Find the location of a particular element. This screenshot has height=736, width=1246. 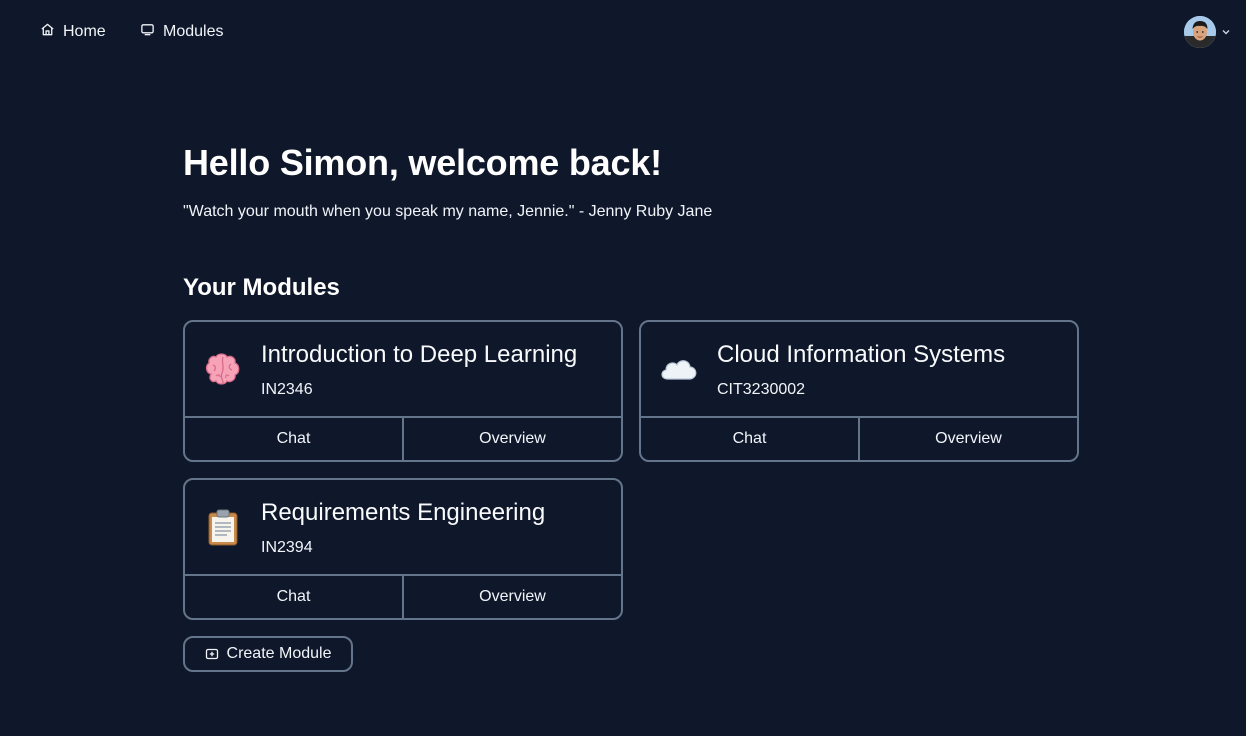

module-title: Cloud Information Systems is located at coordinates (861, 354).